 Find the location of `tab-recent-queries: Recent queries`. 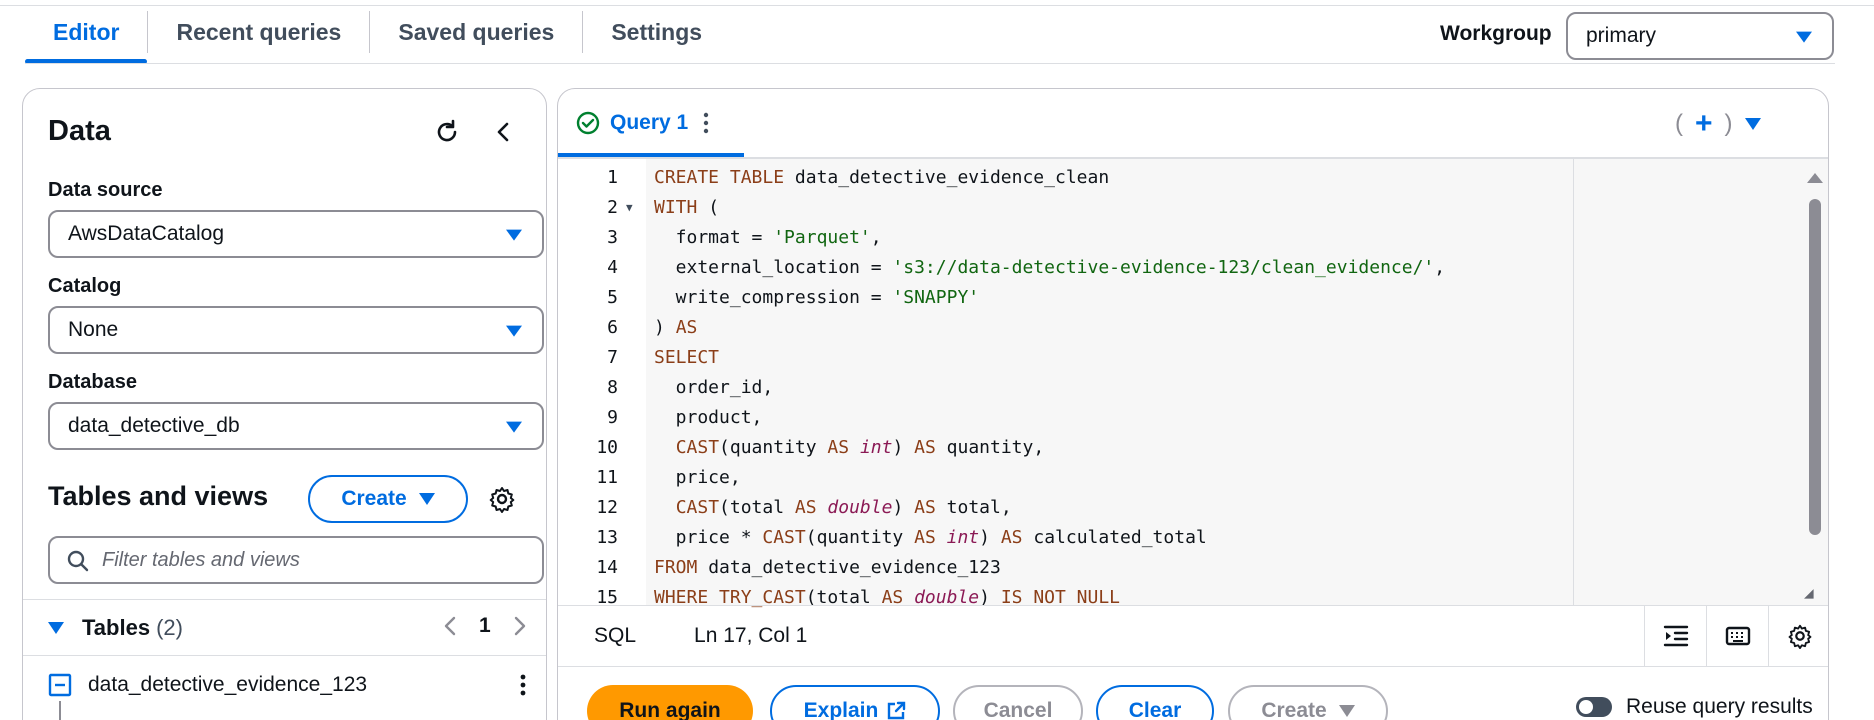

tab-recent-queries: Recent queries is located at coordinates (258, 32).